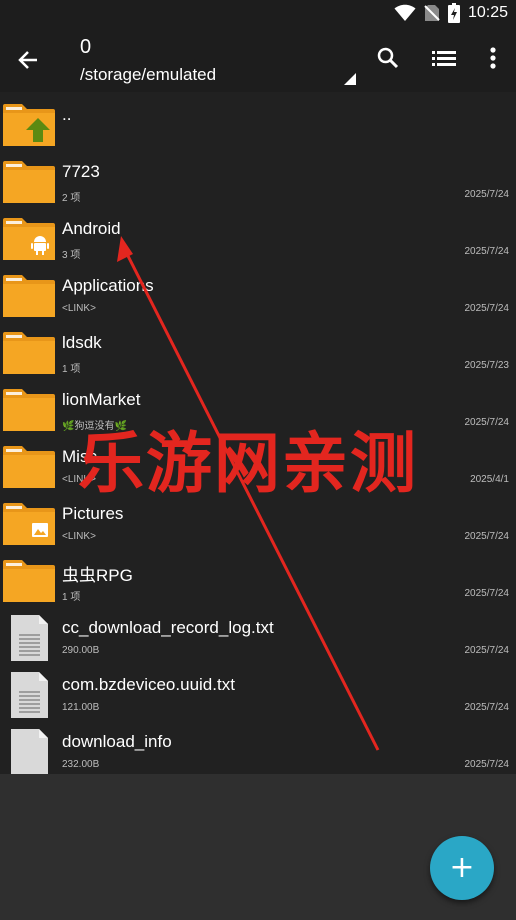  What do you see at coordinates (97, 575) in the screenshot?
I see `file-name: 虫虫RPG` at bounding box center [97, 575].